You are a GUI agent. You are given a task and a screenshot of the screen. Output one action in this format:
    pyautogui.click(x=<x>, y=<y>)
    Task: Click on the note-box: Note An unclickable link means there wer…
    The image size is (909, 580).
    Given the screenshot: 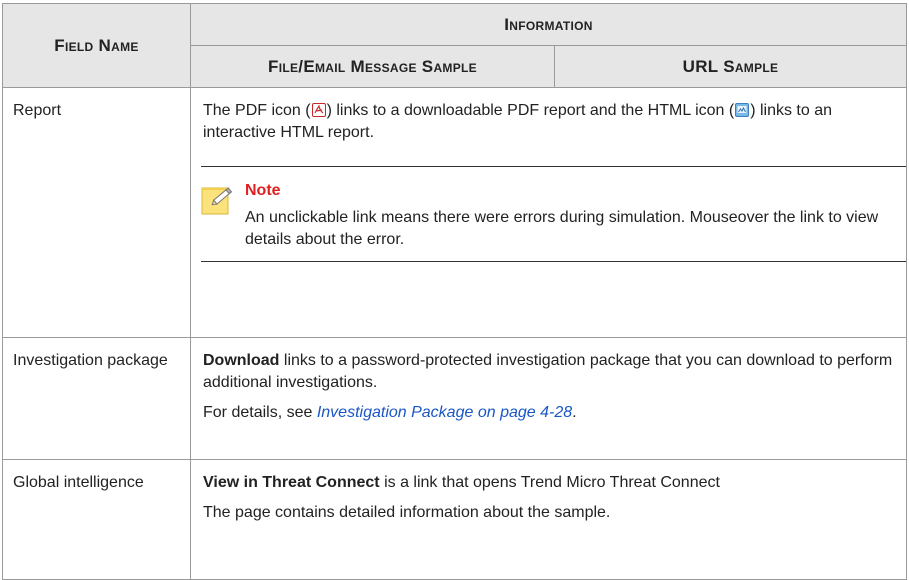 What is the action you would take?
    pyautogui.click(x=553, y=214)
    